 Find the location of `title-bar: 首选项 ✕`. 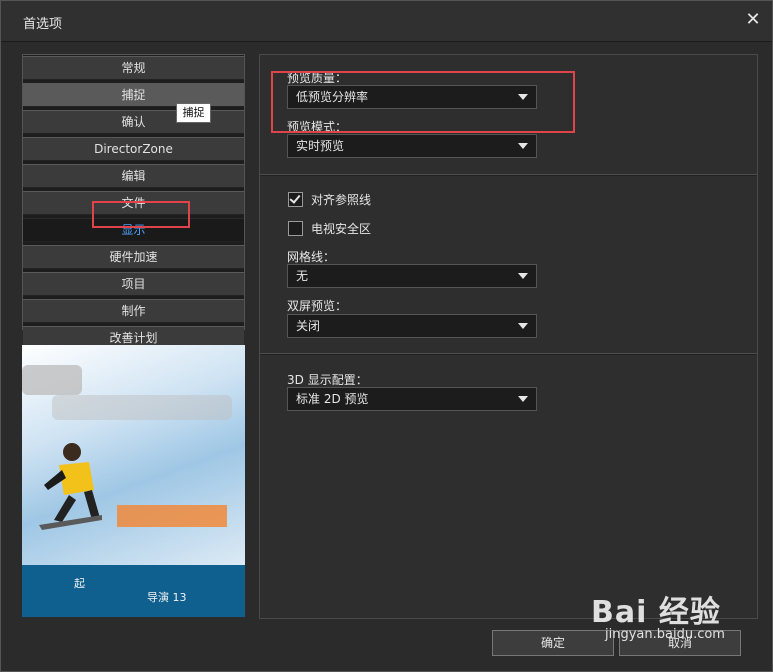

title-bar: 首选项 ✕ is located at coordinates (386, 21).